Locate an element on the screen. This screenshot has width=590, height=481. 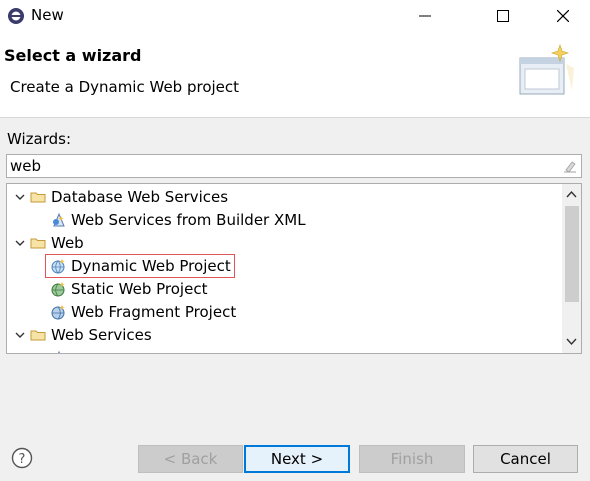
tree-item-web-services-from-builder-xml: Web Services from Builder XML is located at coordinates (284, 220).